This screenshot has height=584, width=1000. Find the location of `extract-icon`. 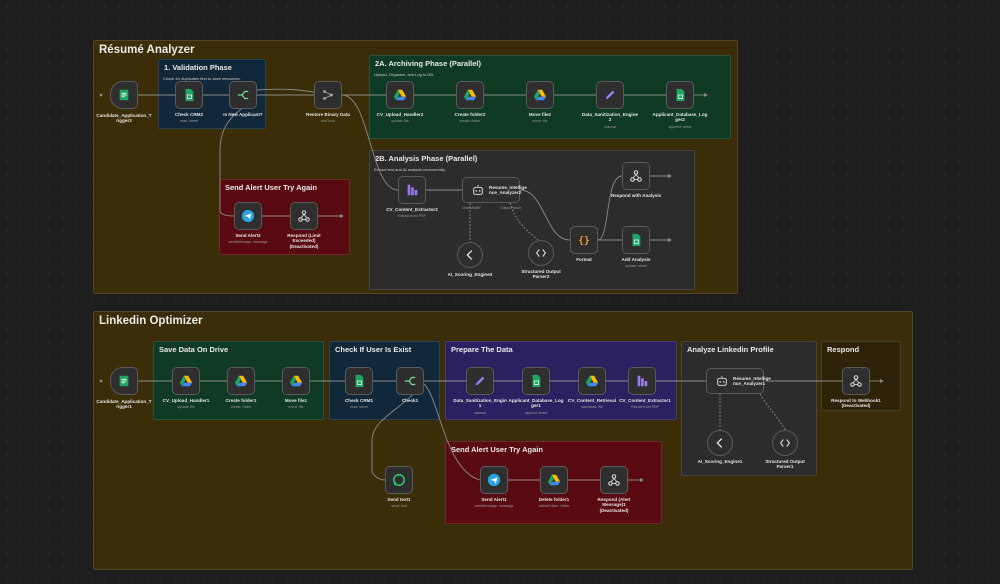

extract-icon is located at coordinates (412, 190).